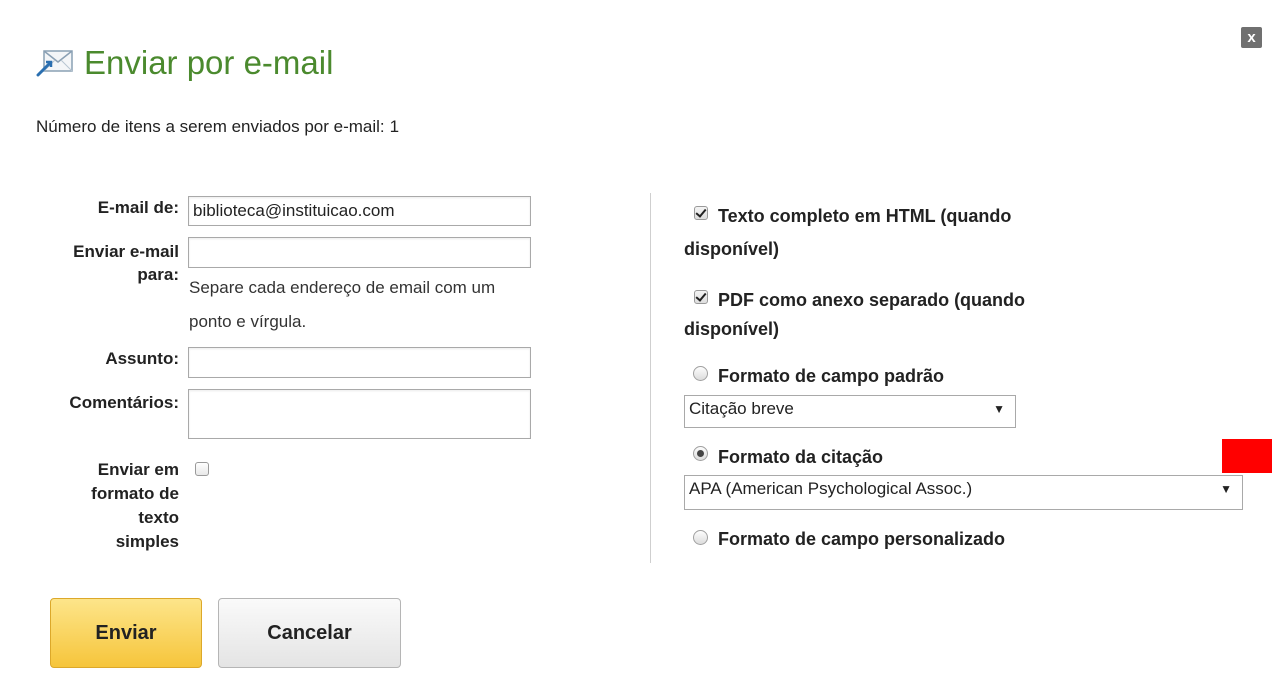 This screenshot has height=678, width=1272. What do you see at coordinates (342, 287) in the screenshot?
I see `to-hint-line1: Separe cada endereço de email com um` at bounding box center [342, 287].